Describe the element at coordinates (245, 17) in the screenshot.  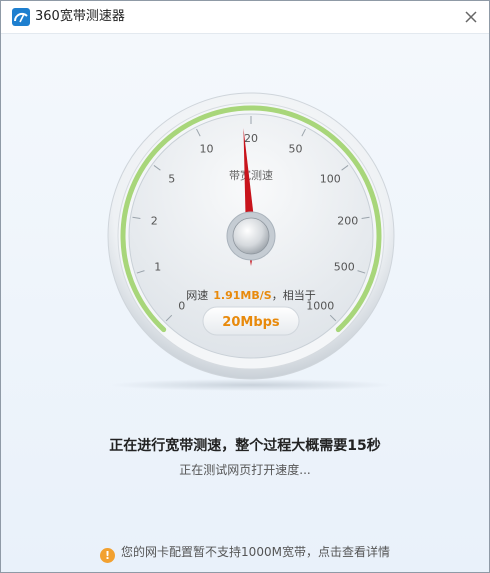
I see `title-bar: 360宽带测速器` at that location.